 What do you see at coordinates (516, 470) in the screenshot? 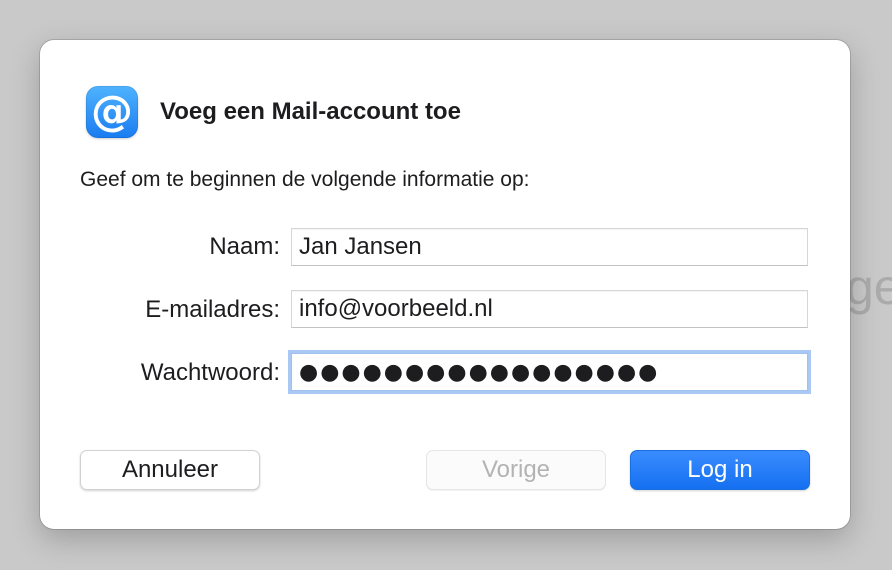
I see `previous-button: Vorige` at bounding box center [516, 470].